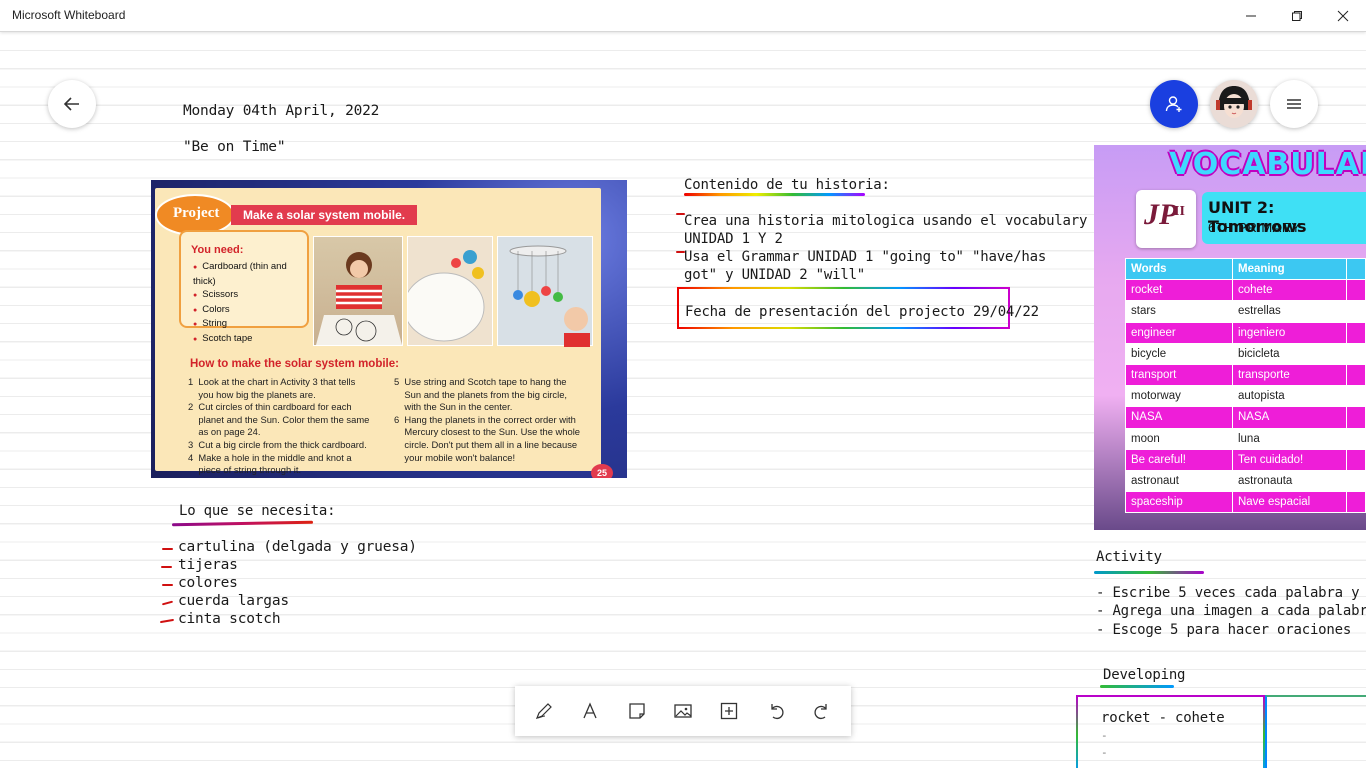 This screenshot has width=1366, height=768. I want to click on meaning-cell: autopista, so click(1289, 396).